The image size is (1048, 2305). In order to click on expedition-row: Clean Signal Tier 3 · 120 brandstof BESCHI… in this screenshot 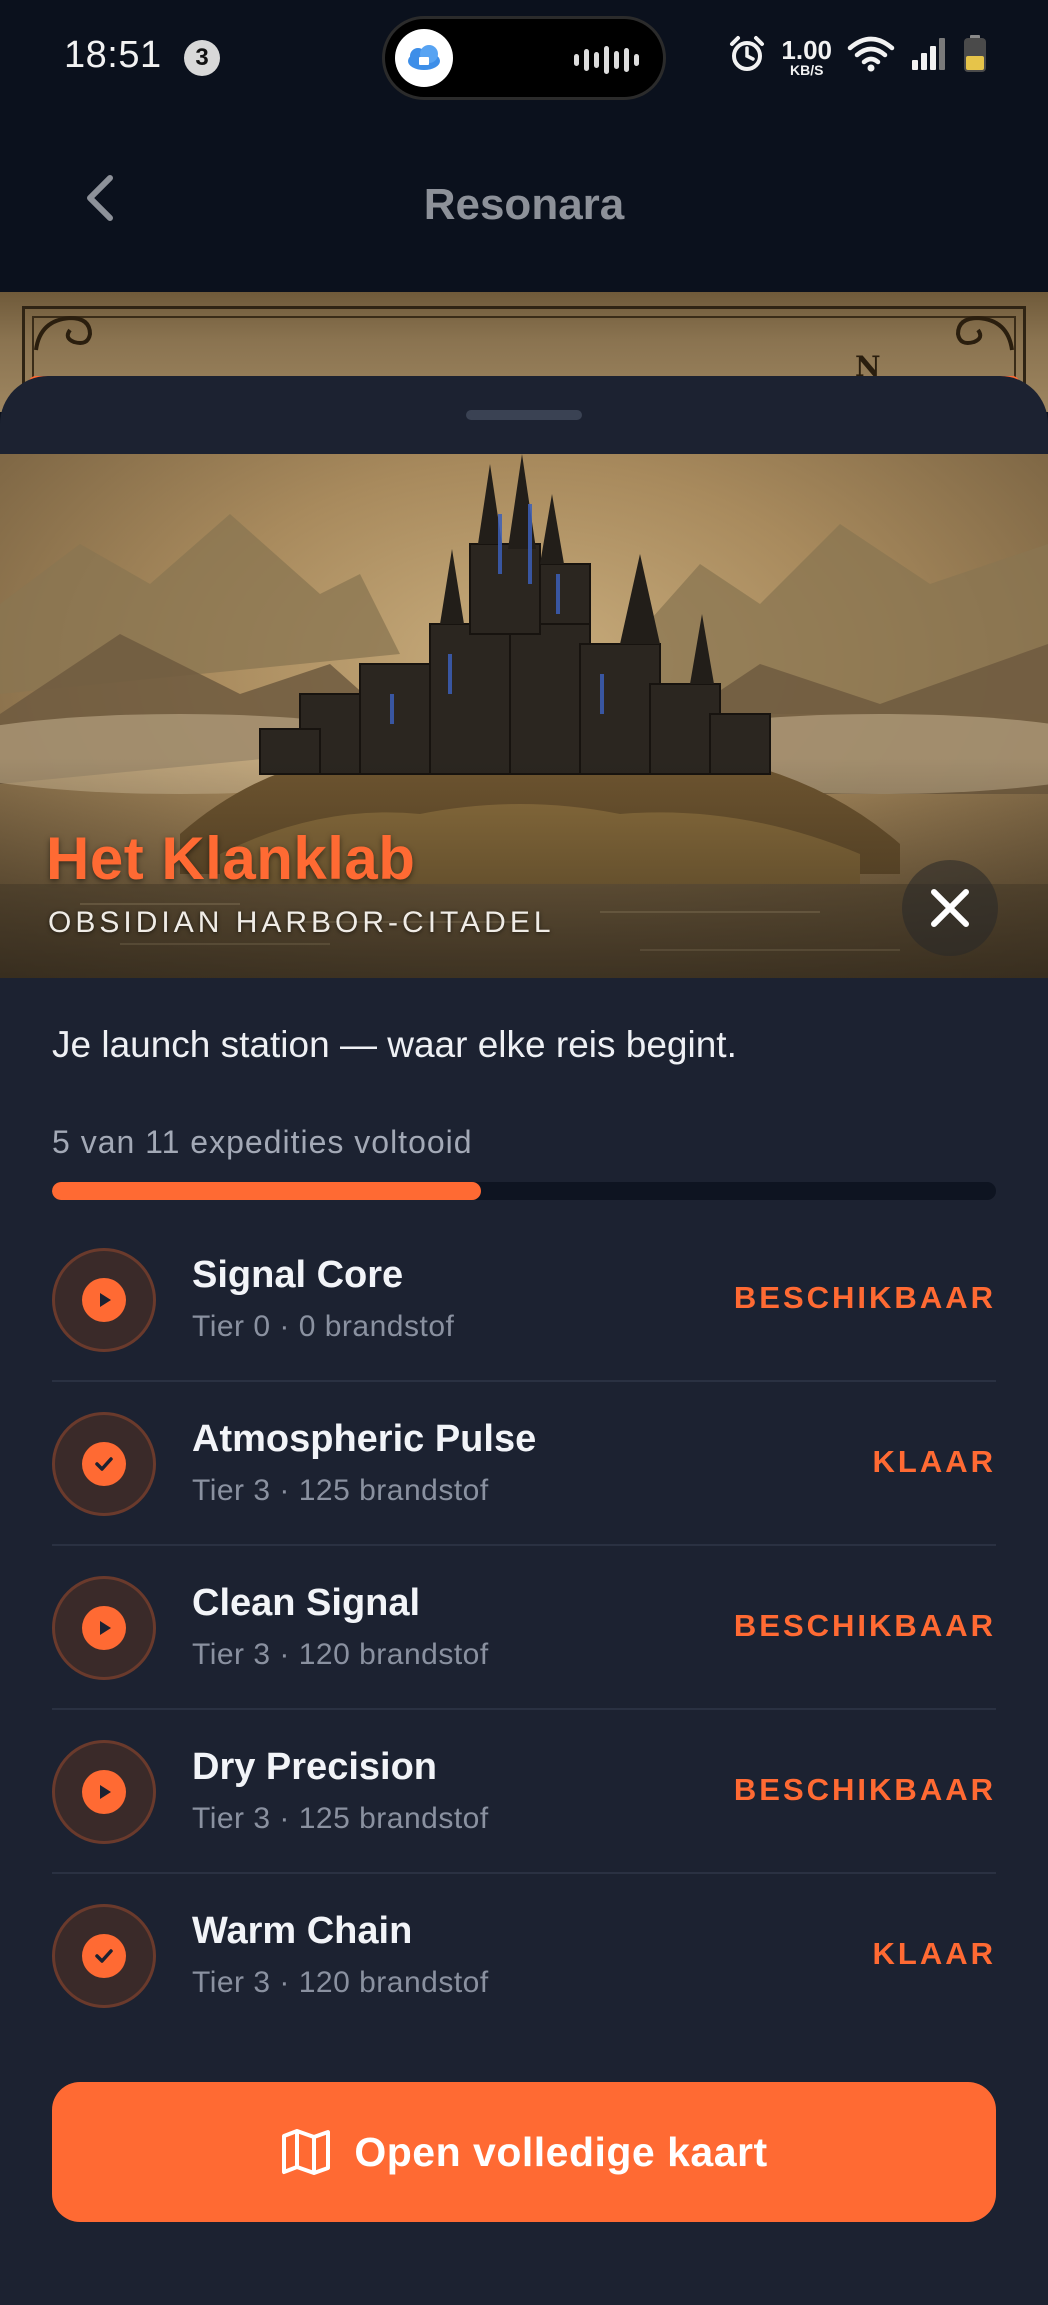, I will do `click(524, 1628)`.